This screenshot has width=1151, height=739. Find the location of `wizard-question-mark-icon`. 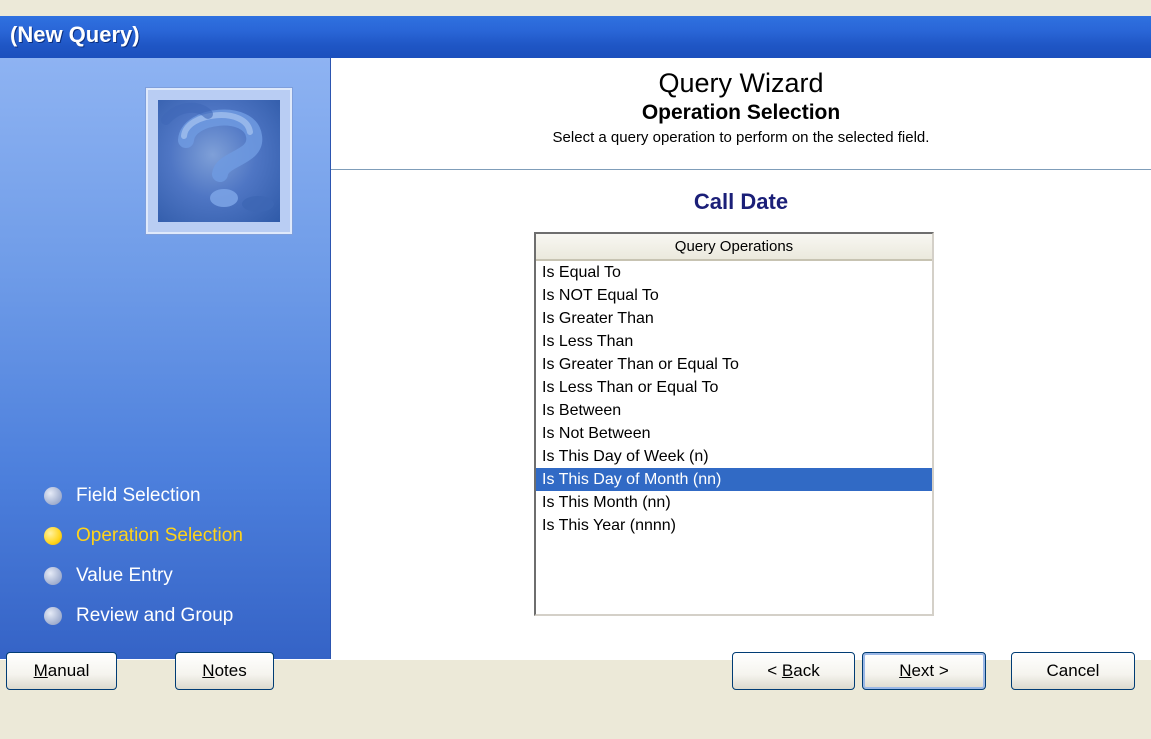

wizard-question-mark-icon is located at coordinates (219, 161).